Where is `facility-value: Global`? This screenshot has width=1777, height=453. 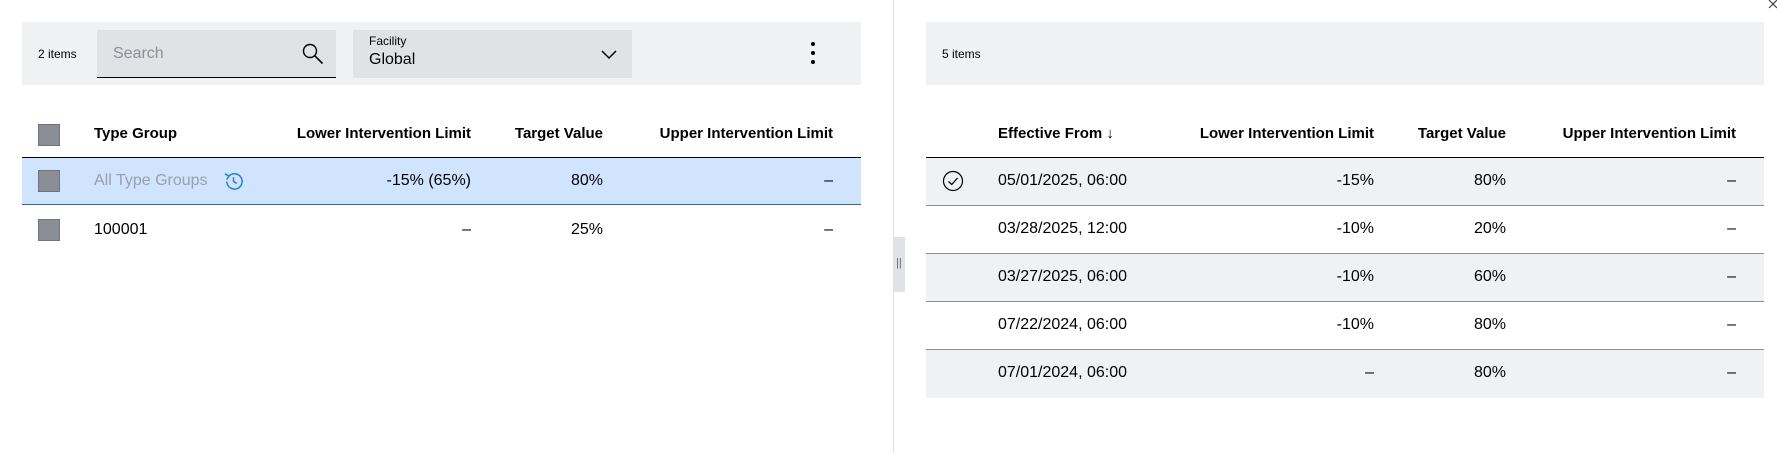
facility-value: Global is located at coordinates (392, 59).